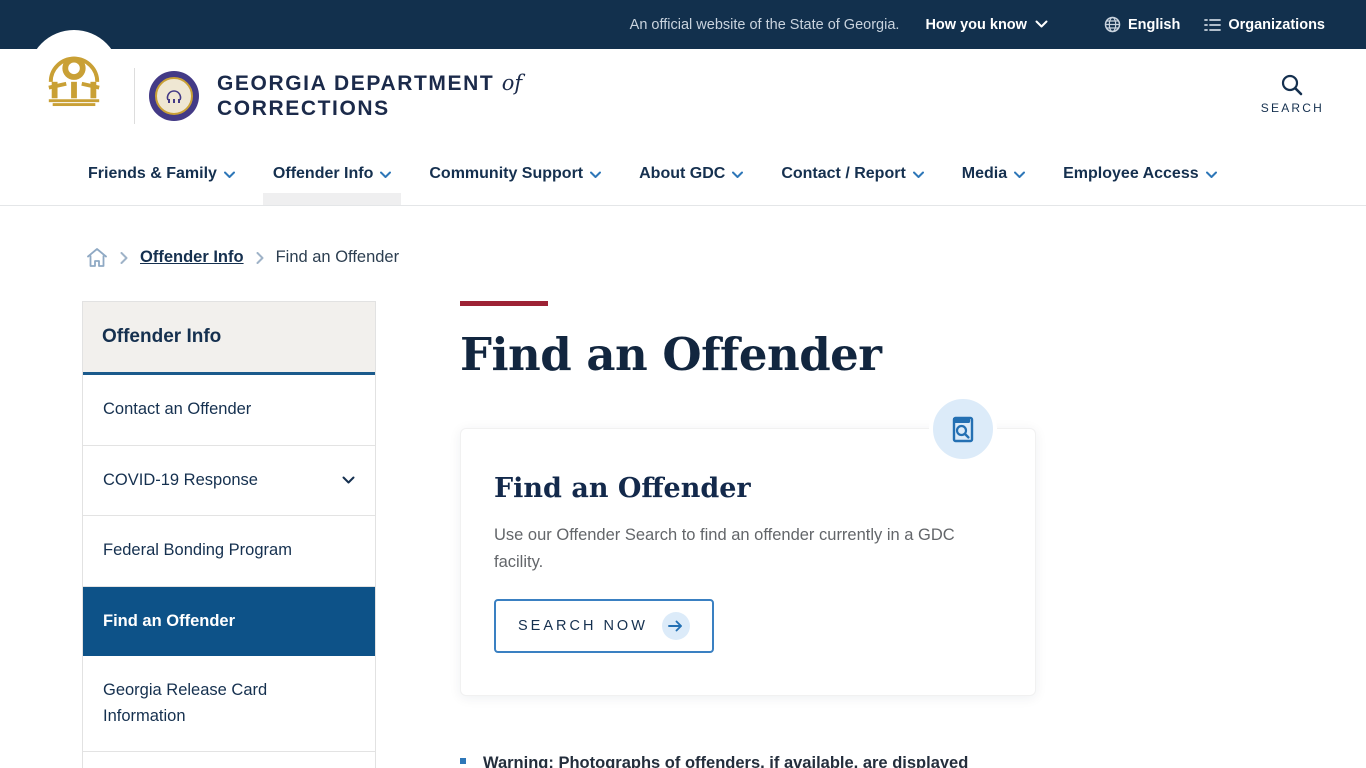 The height and width of the screenshot is (768, 1366). What do you see at coordinates (337, 257) in the screenshot?
I see `breadcrumb-current: Find an Offender` at bounding box center [337, 257].